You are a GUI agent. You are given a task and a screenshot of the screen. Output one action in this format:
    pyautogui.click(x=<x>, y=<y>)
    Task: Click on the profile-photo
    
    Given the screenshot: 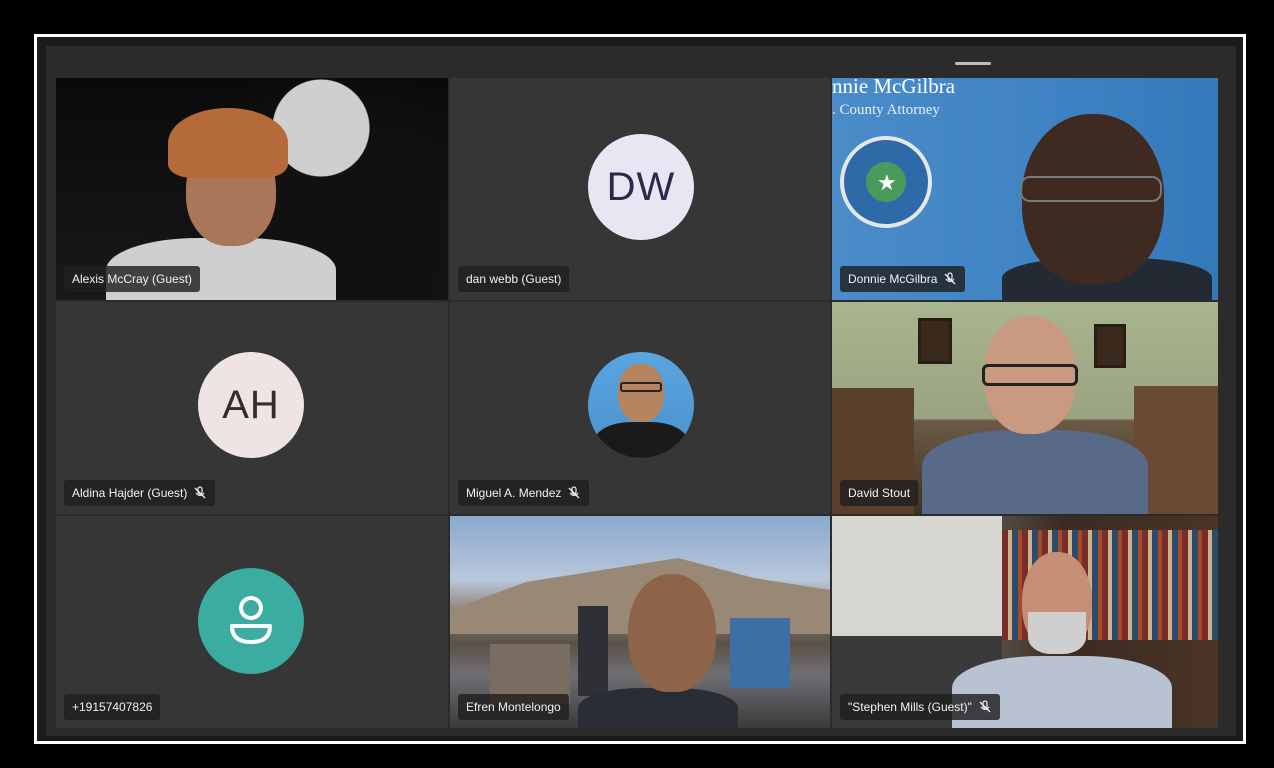 What is the action you would take?
    pyautogui.click(x=641, y=405)
    